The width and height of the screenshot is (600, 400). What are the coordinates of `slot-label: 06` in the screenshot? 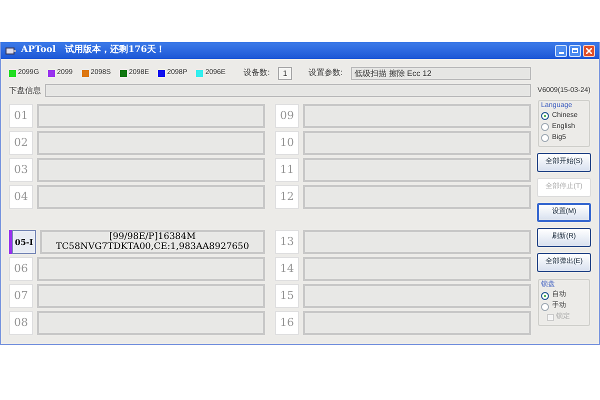 It's located at (21, 269).